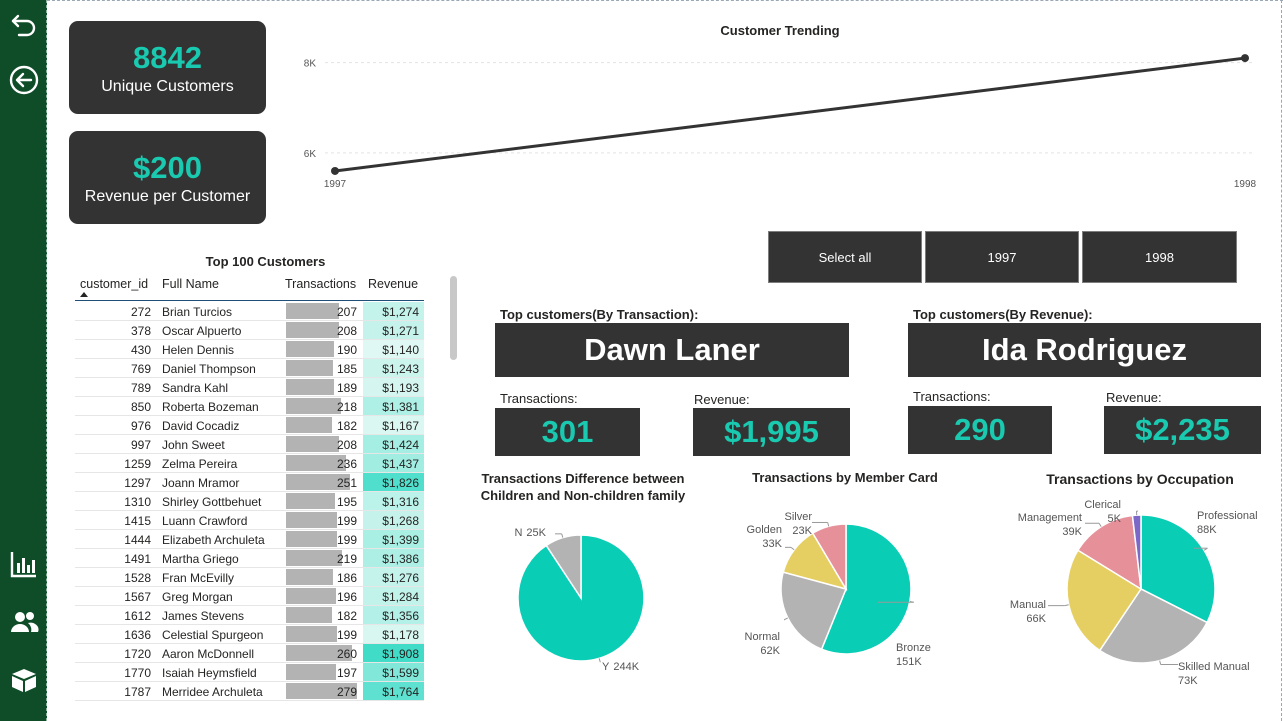 Image resolution: width=1283 pixels, height=721 pixels. I want to click on x-tick-label: 1998, so click(1245, 184).